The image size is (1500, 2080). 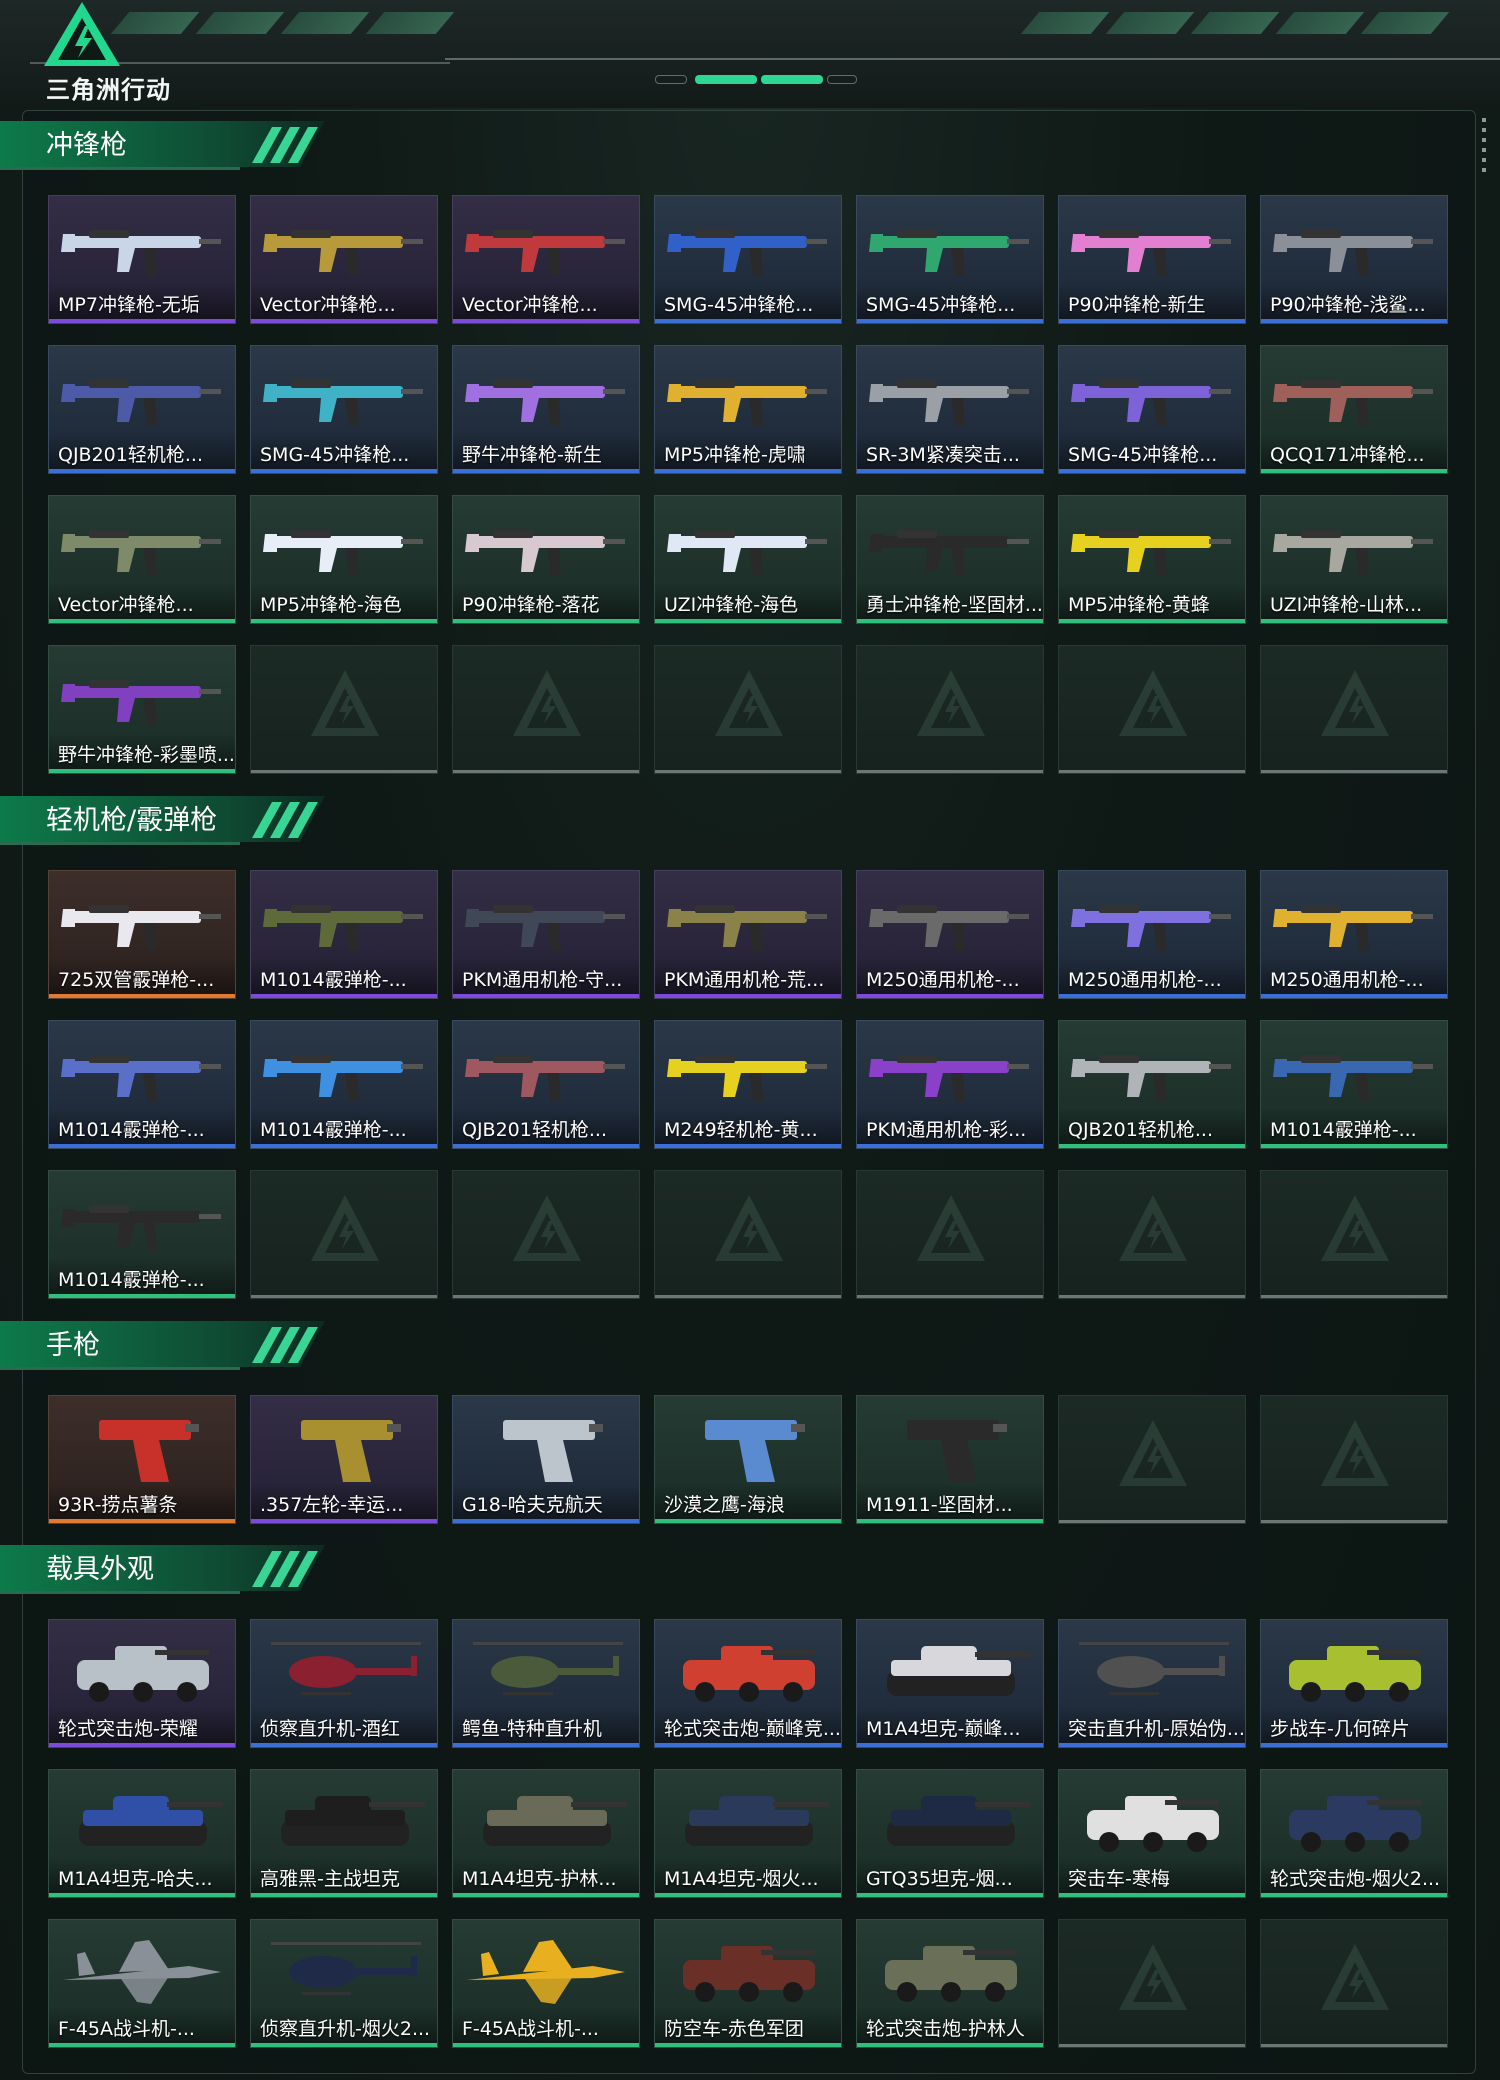 What do you see at coordinates (546, 1459) in the screenshot?
I see `skin-card: G18-哈夫克航天` at bounding box center [546, 1459].